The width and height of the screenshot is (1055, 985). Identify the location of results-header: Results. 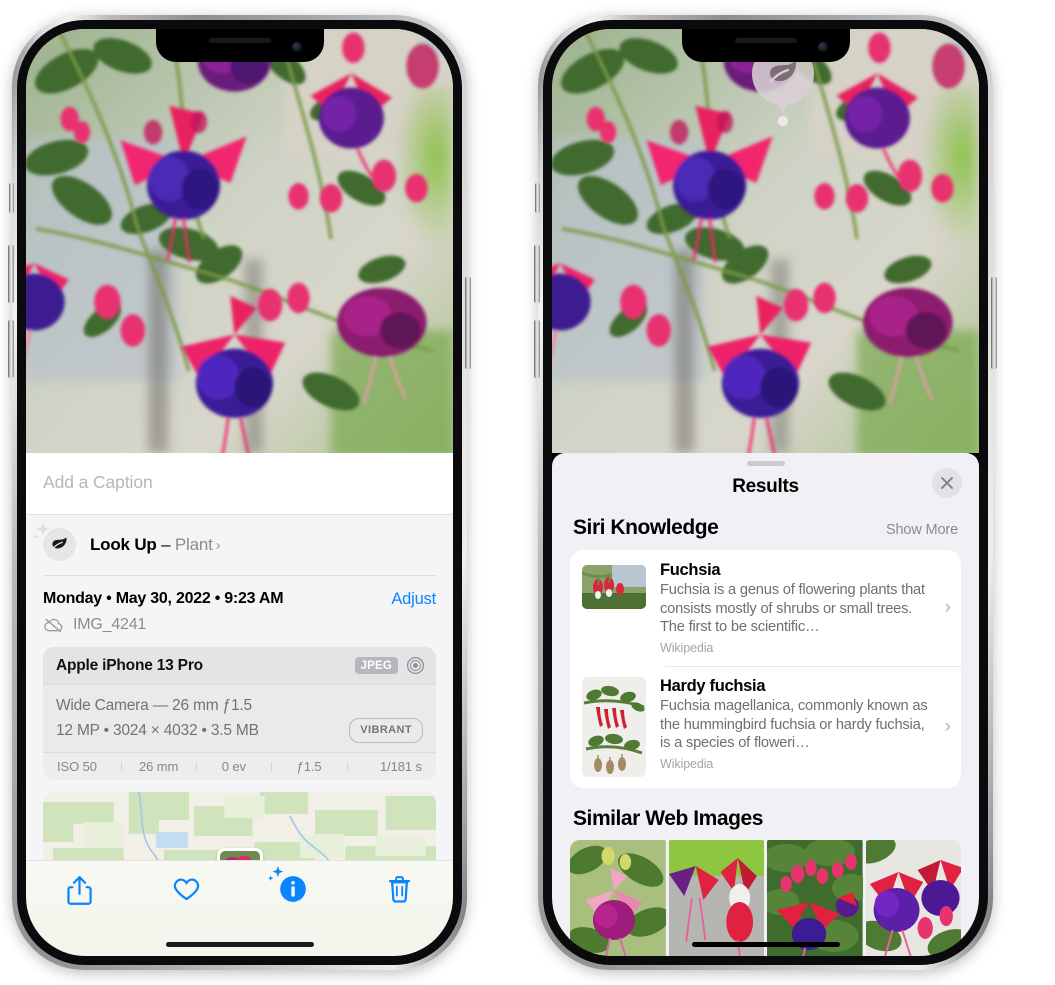
(765, 490).